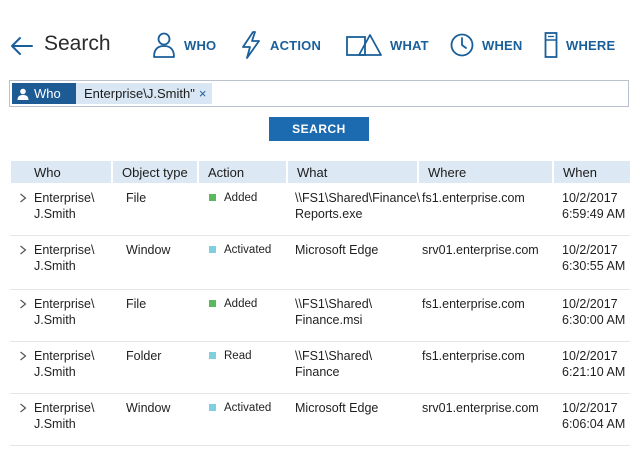 Image resolution: width=640 pixels, height=450 pixels. What do you see at coordinates (592, 172) in the screenshot?
I see `column-header-when: When` at bounding box center [592, 172].